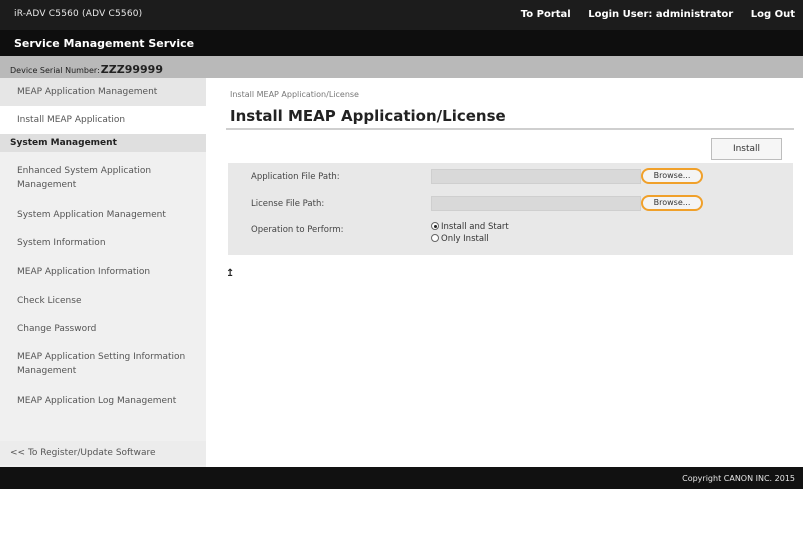 The width and height of the screenshot is (803, 556). Describe the element at coordinates (78, 14) in the screenshot. I see `product-line: iR-ADV C5560 (ADV C5560)` at that location.